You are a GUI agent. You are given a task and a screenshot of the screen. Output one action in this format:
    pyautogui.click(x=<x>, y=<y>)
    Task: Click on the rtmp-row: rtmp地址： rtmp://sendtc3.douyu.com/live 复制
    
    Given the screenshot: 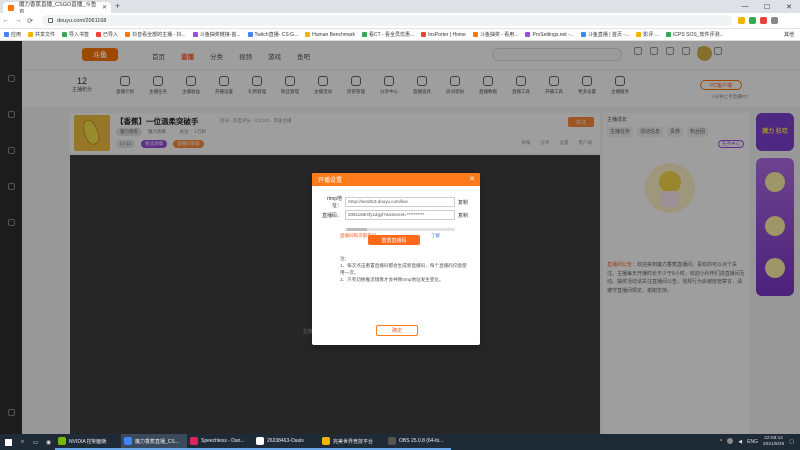 What is the action you would take?
    pyautogui.click(x=394, y=202)
    